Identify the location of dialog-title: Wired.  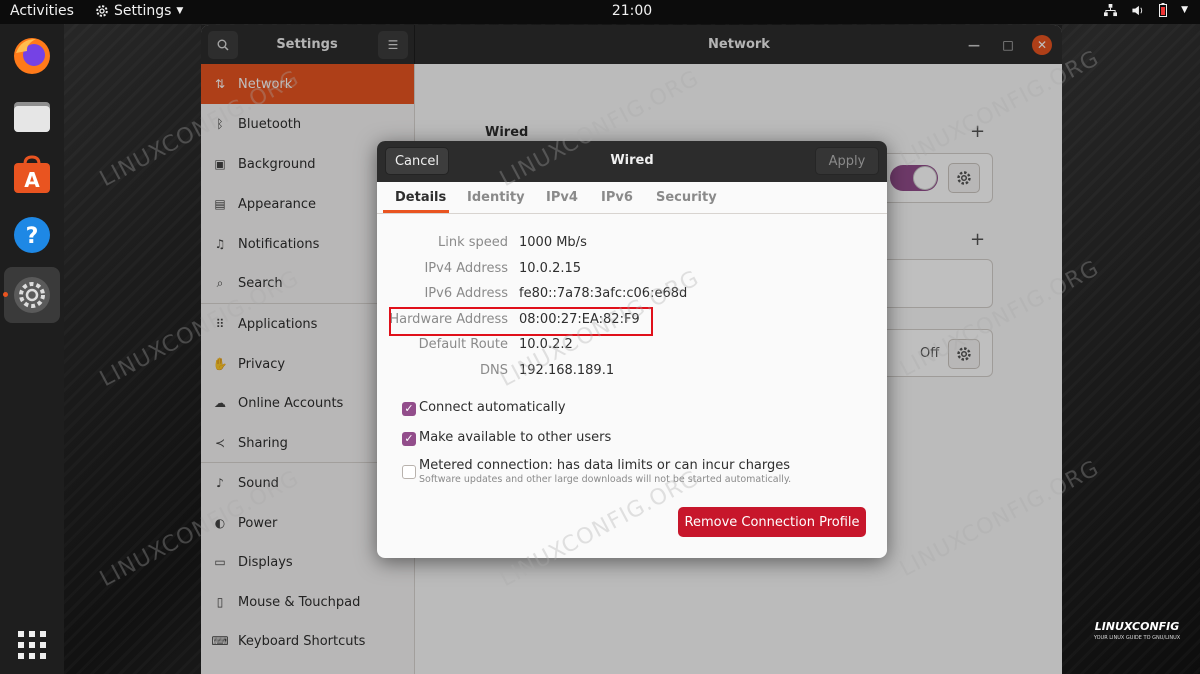
(632, 160).